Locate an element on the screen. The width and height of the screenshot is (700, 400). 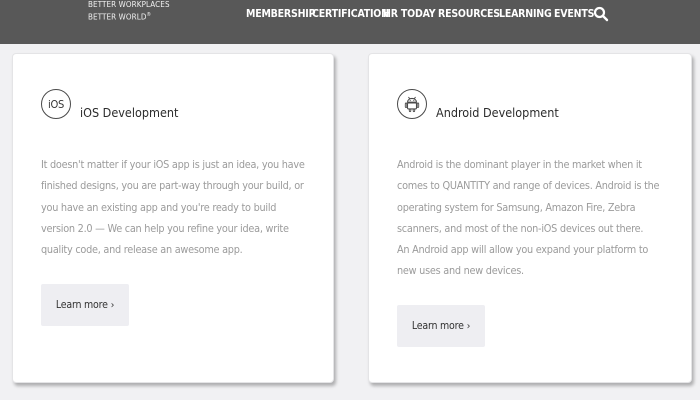
learn-more-button-ios: Learn more › is located at coordinates (85, 305).